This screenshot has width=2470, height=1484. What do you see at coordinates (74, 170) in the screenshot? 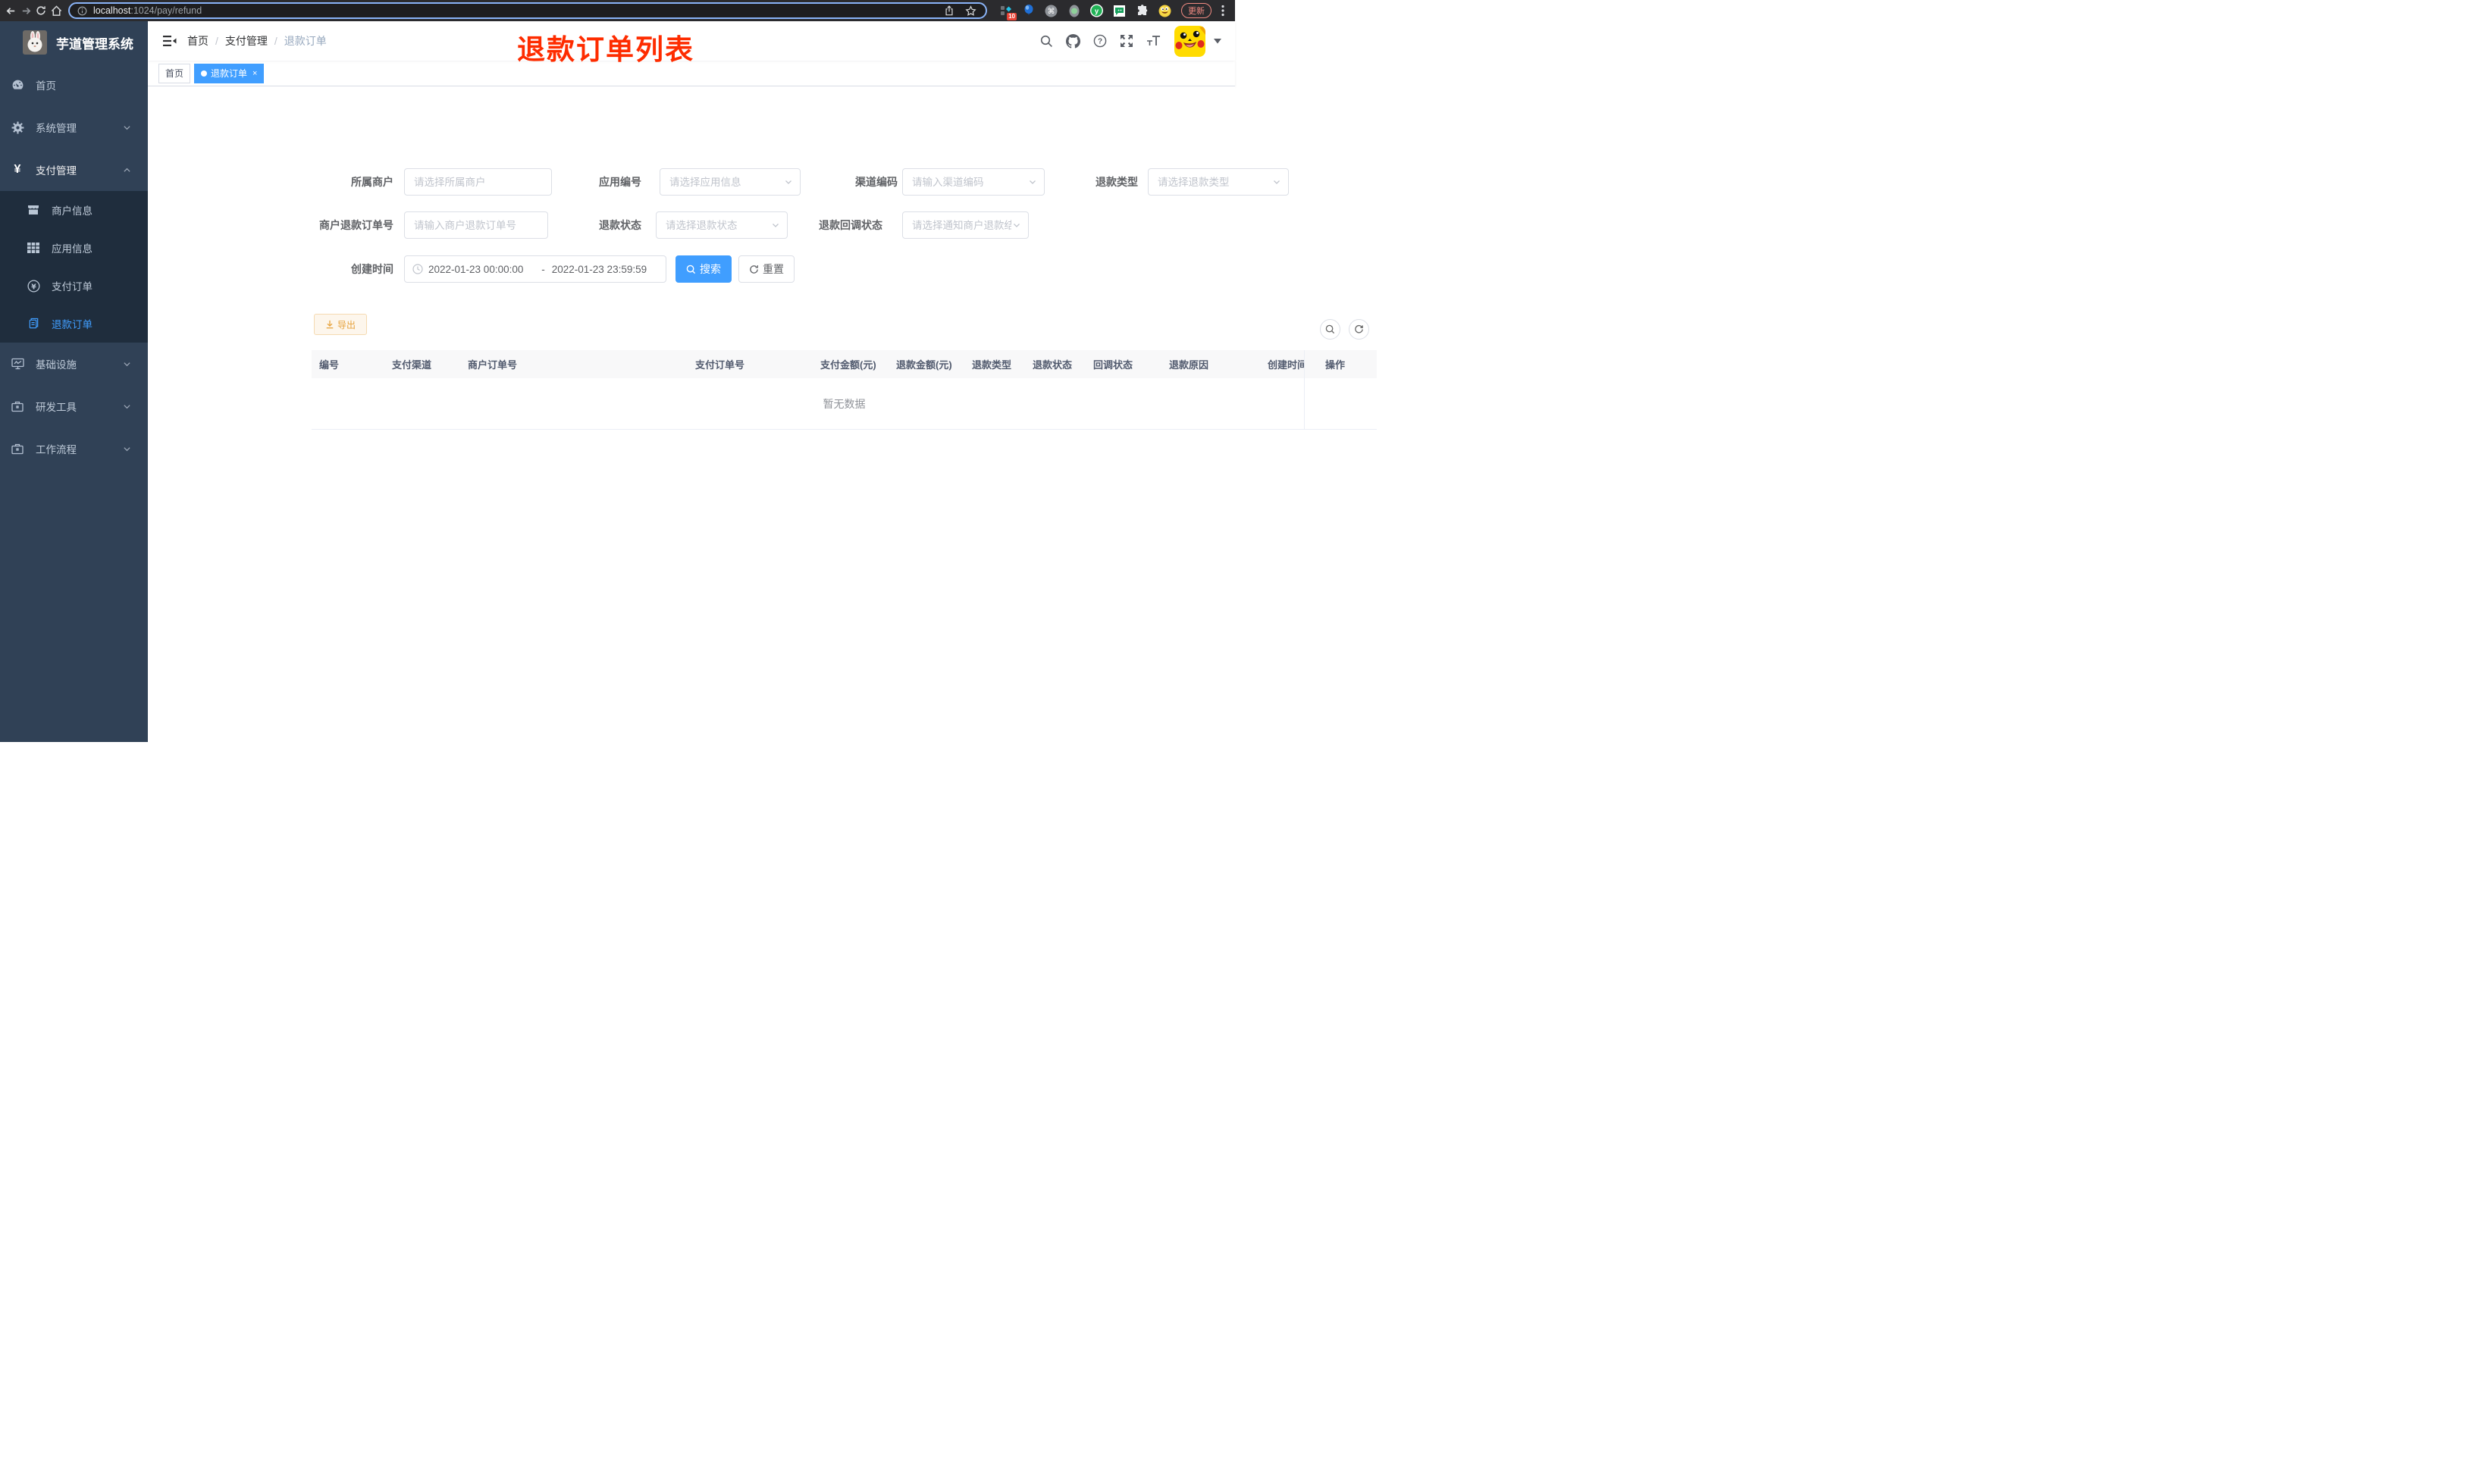
I see `sidebar-item-pay: ¥ 支付管理` at bounding box center [74, 170].